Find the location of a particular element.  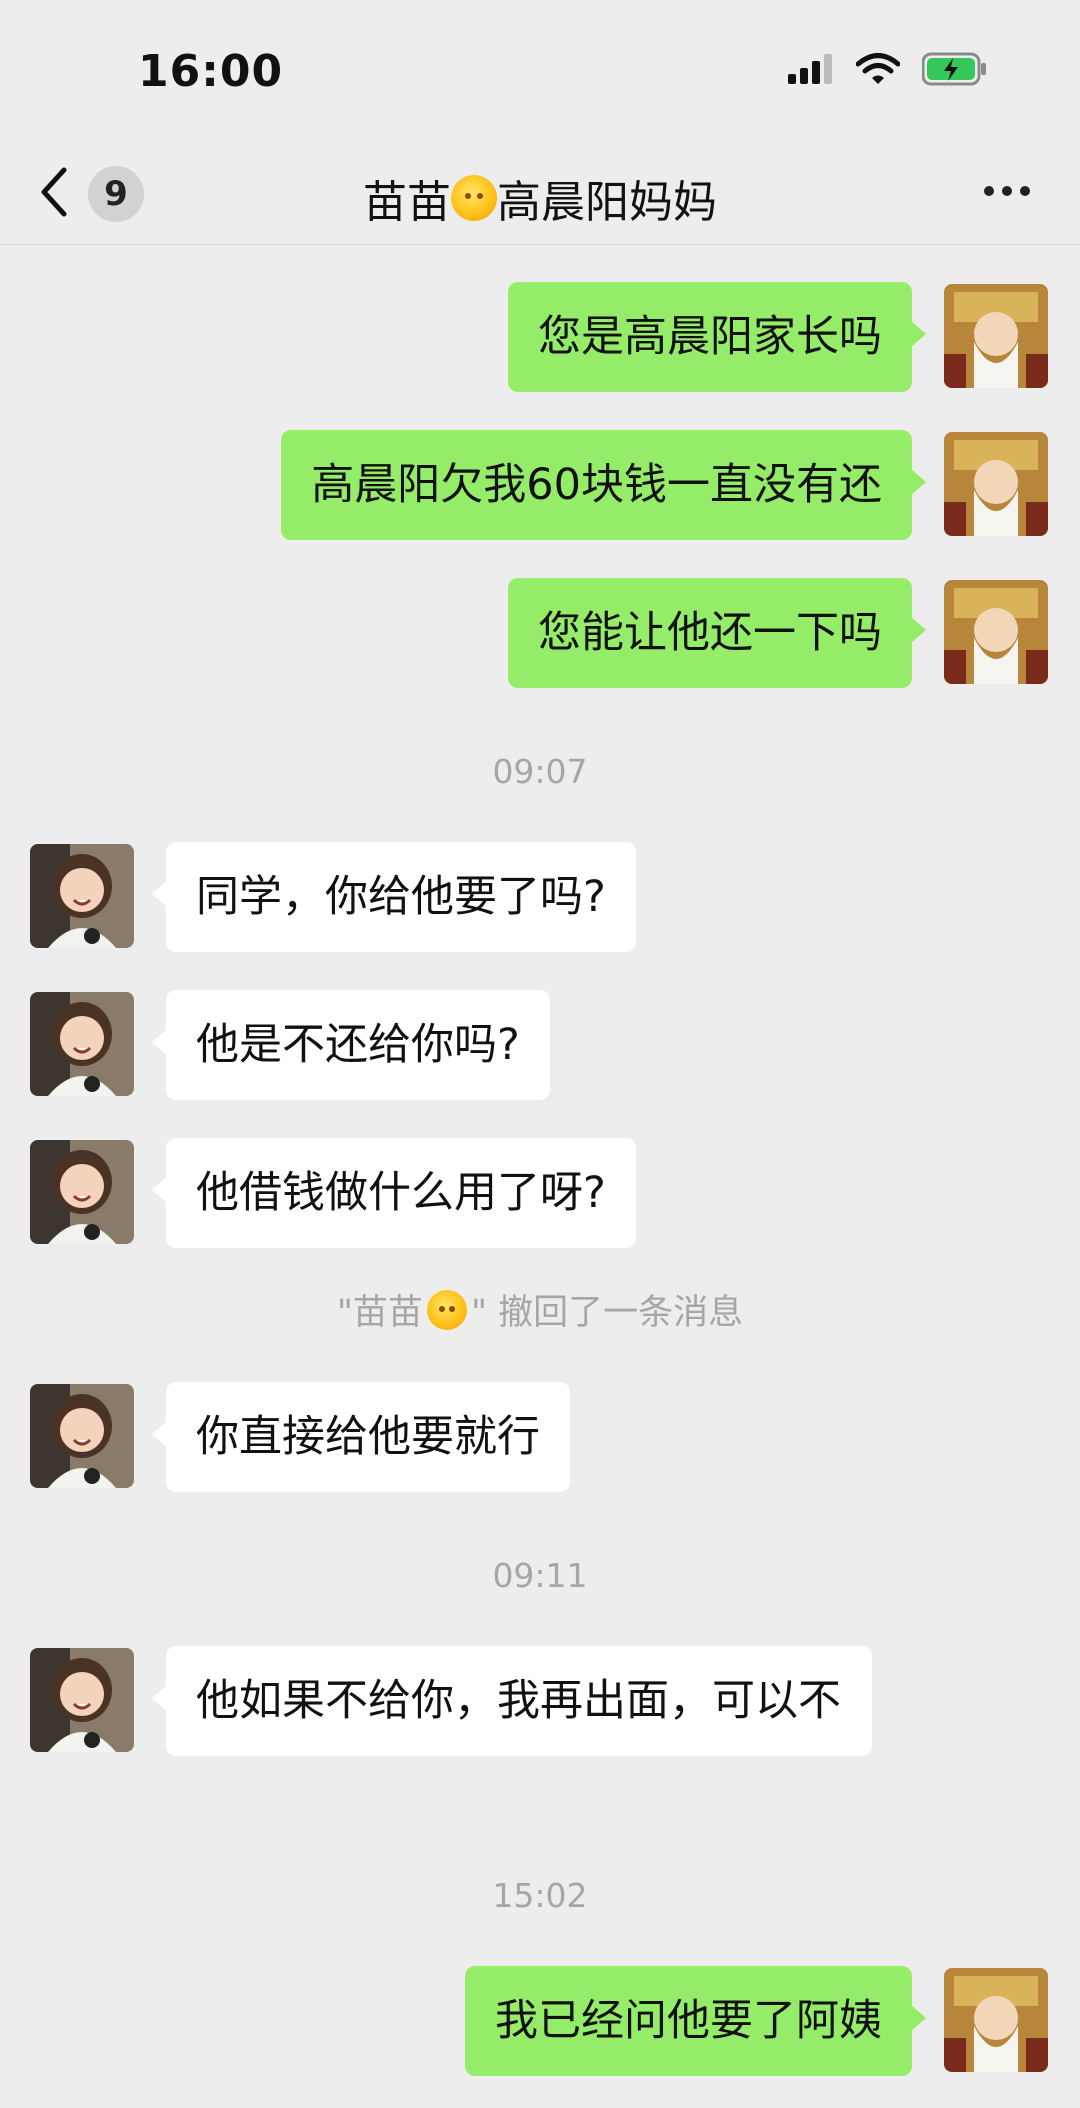

message-row: 您是高晨阳家长吗 is located at coordinates (540, 337).